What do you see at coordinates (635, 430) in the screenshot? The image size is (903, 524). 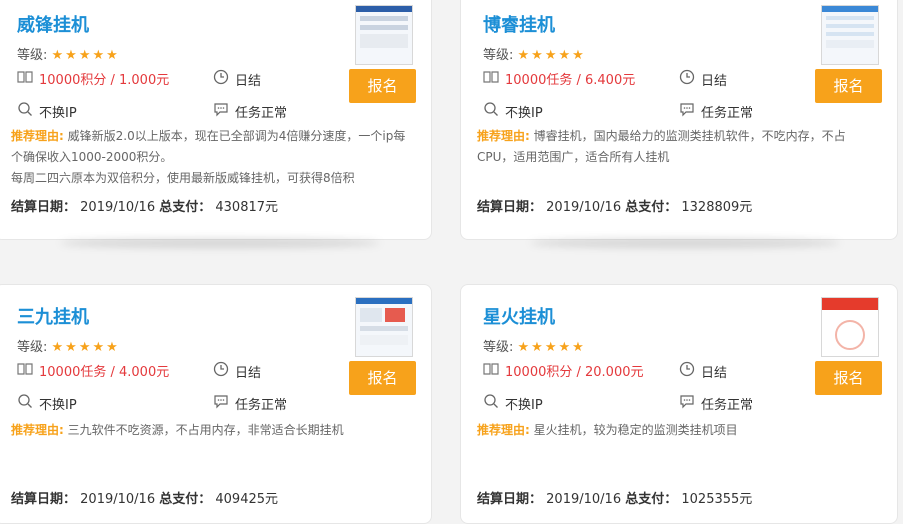 I see `reason-text: 星火挂机，较为稳定的监测类挂机项目` at bounding box center [635, 430].